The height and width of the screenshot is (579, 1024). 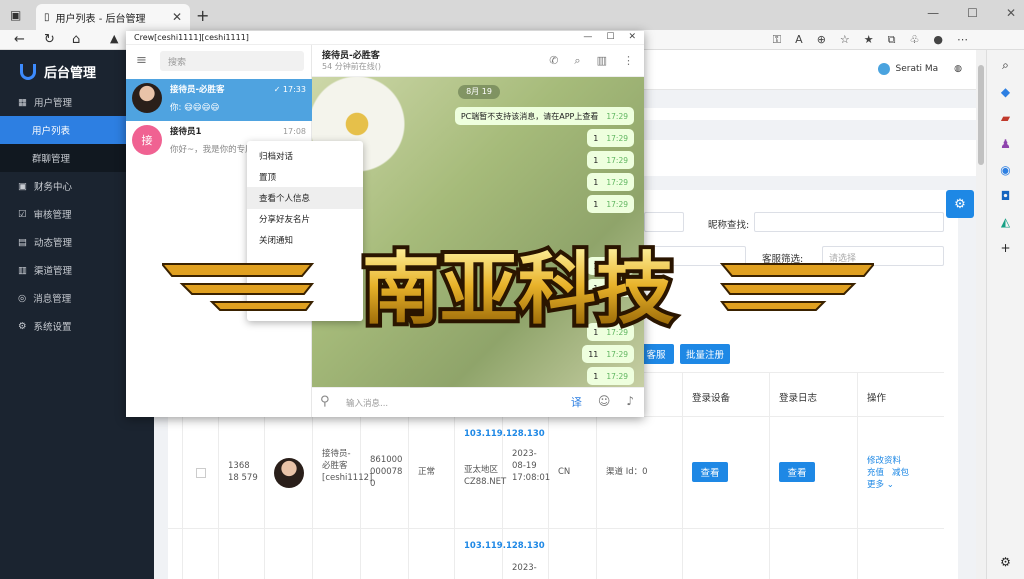 What do you see at coordinates (243, 472) in the screenshot?
I see `cell-id: 1368 18 579` at bounding box center [243, 472].